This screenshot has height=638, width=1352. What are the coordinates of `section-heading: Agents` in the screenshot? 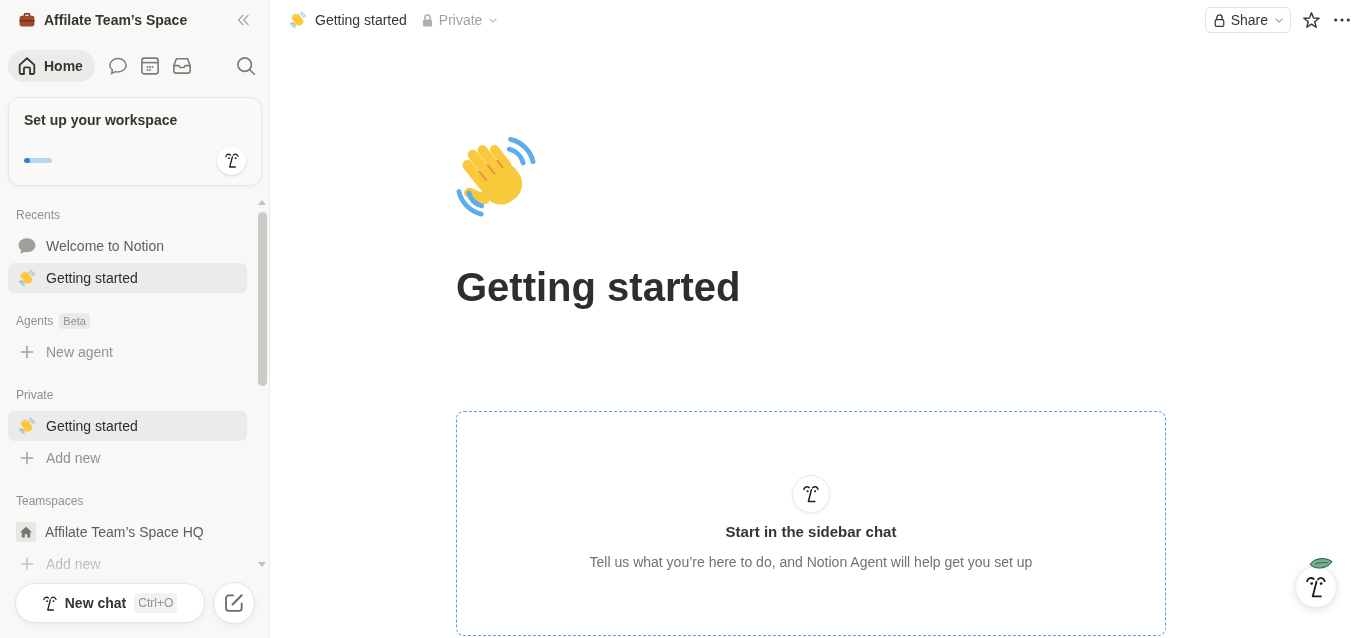 It's located at (35, 321).